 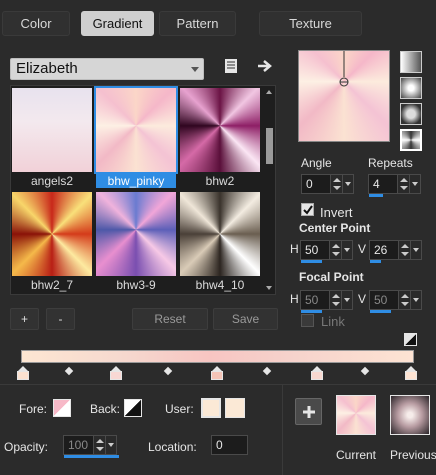 What do you see at coordinates (416, 250) in the screenshot?
I see `center-v-dropdown` at bounding box center [416, 250].